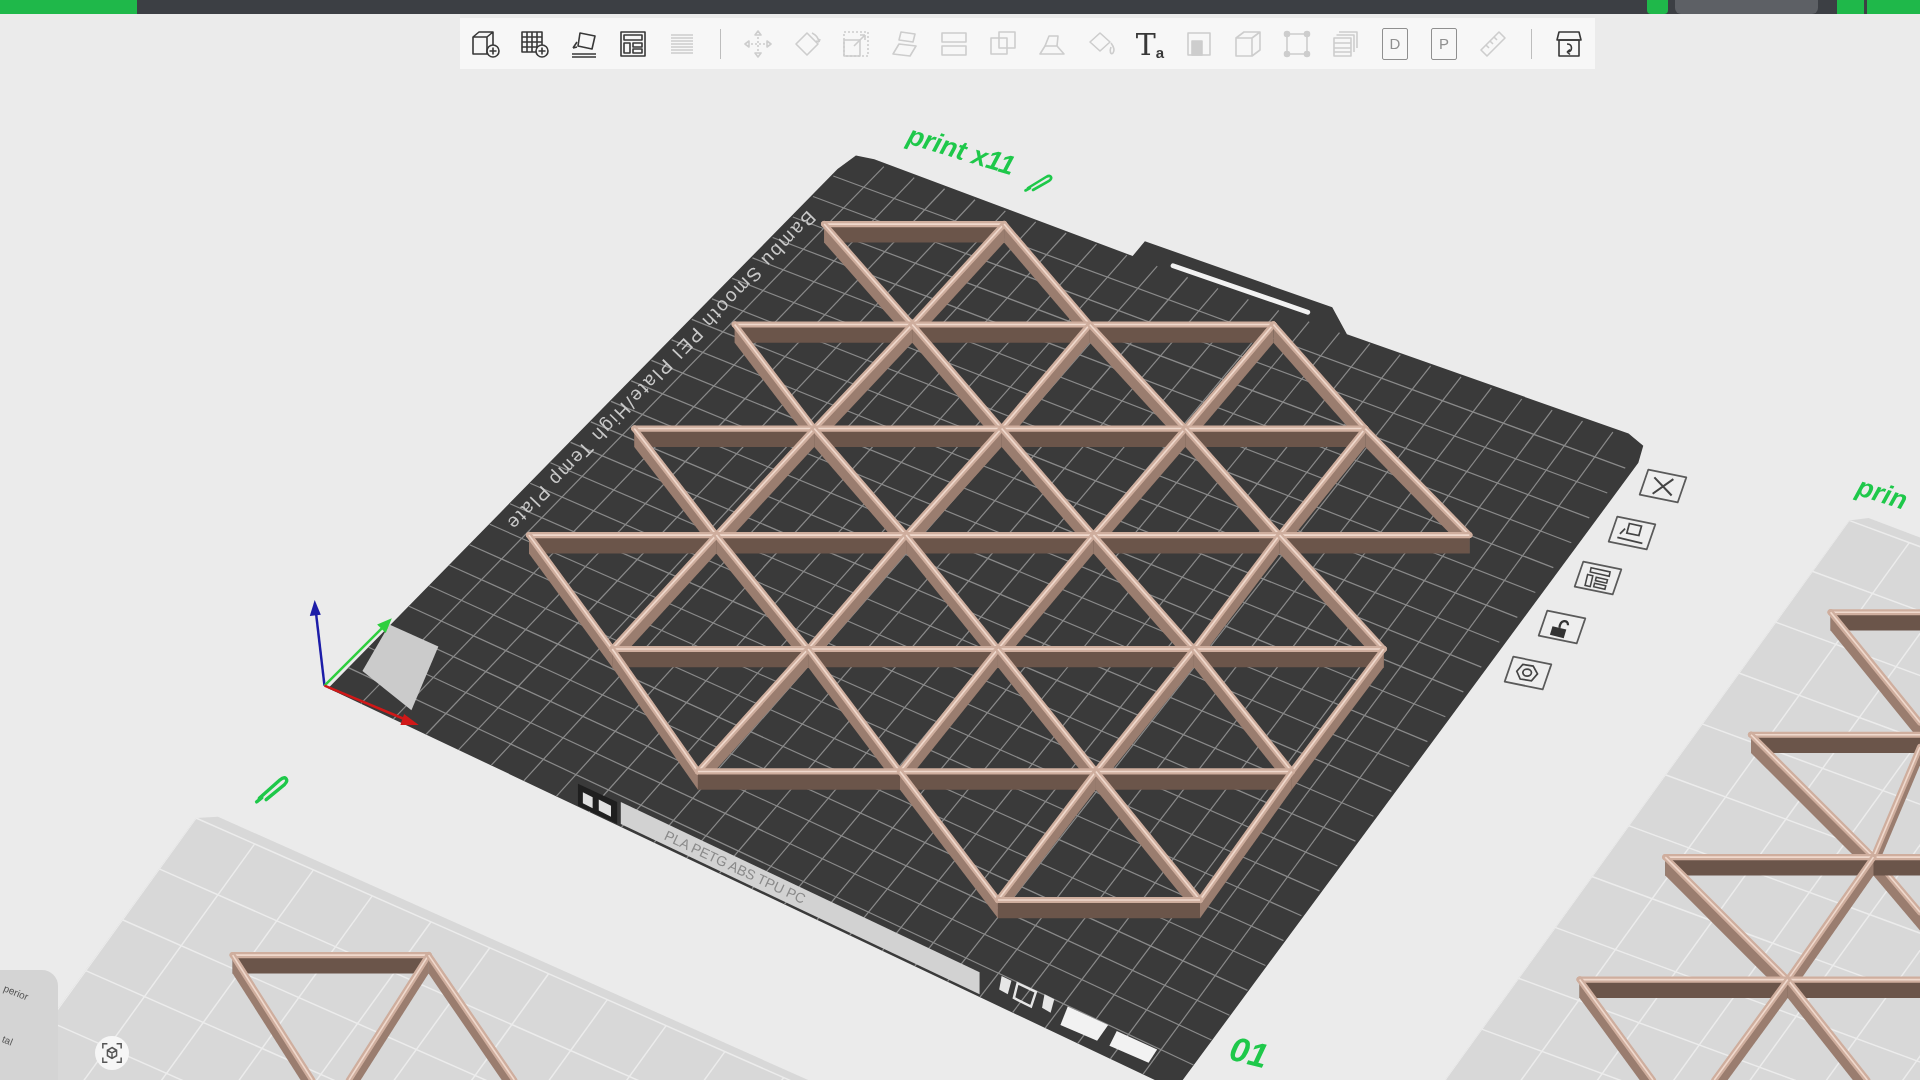  What do you see at coordinates (1249, 1052) in the screenshot?
I see `plate-number: 01` at bounding box center [1249, 1052].